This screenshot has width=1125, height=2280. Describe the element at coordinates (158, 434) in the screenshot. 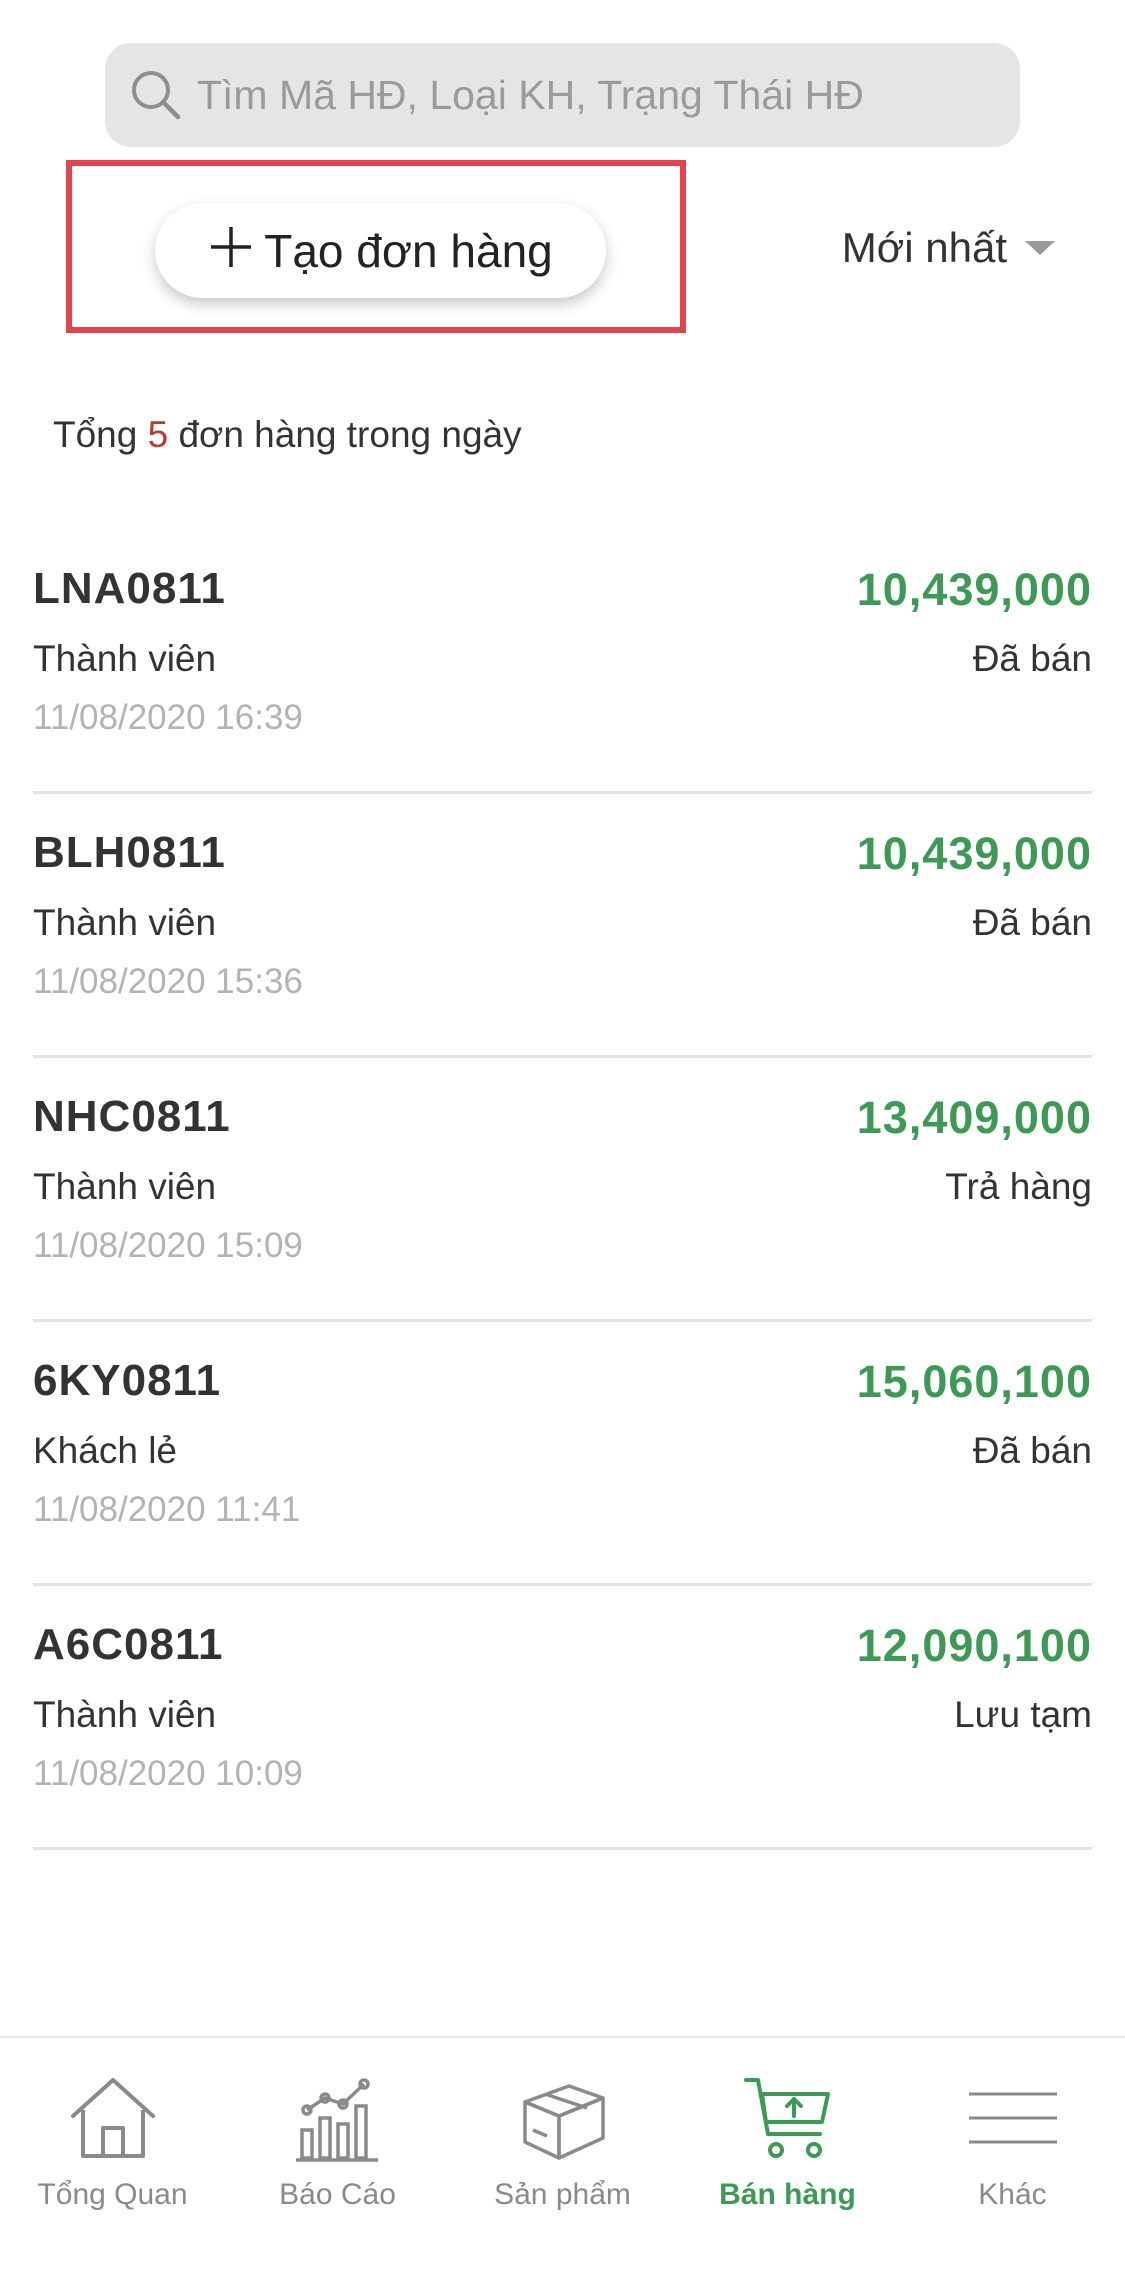

I see `summary-count: 5` at that location.